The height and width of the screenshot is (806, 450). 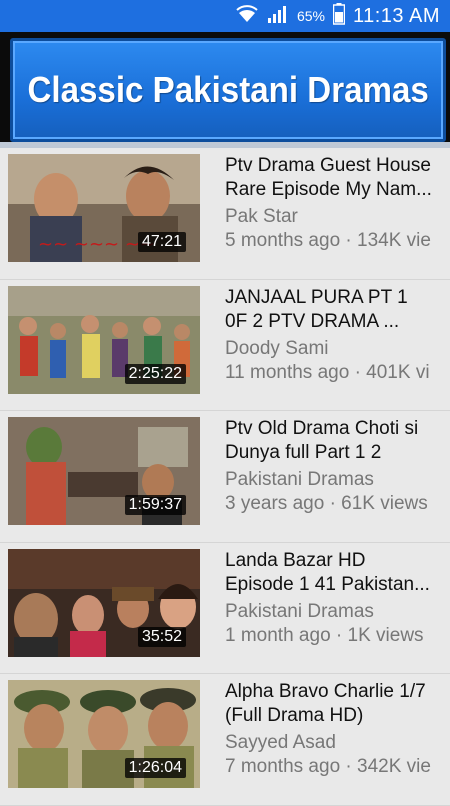 What do you see at coordinates (161, 636) in the screenshot?
I see `video-duration: 35:52` at bounding box center [161, 636].